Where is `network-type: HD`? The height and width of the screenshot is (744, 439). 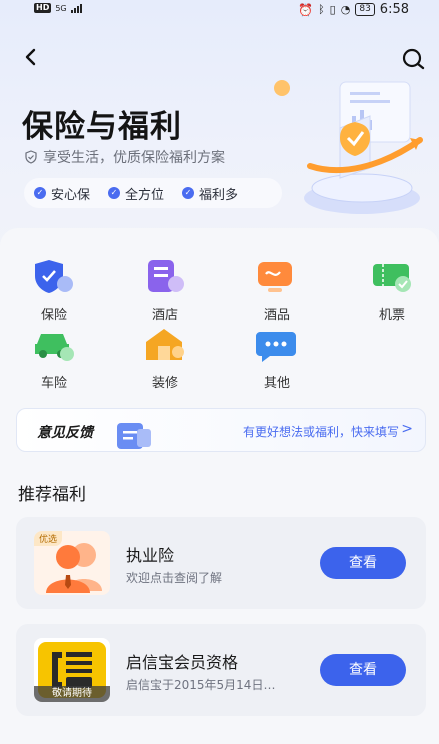 network-type: HD is located at coordinates (43, 8).